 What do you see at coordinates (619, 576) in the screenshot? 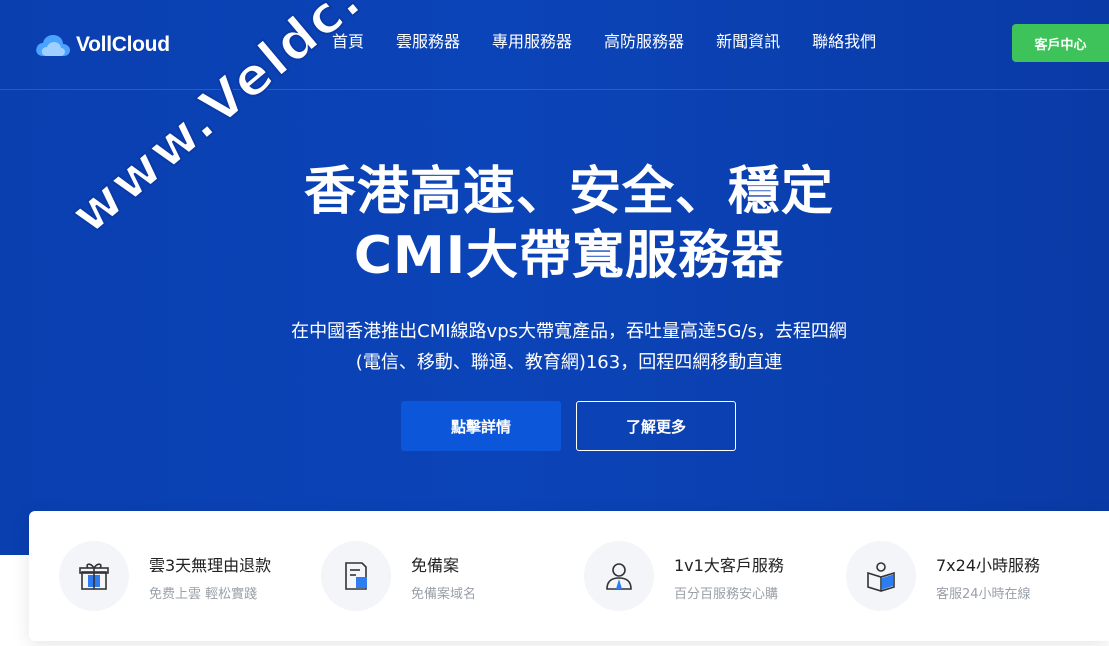
I see `support-agent-icon` at bounding box center [619, 576].